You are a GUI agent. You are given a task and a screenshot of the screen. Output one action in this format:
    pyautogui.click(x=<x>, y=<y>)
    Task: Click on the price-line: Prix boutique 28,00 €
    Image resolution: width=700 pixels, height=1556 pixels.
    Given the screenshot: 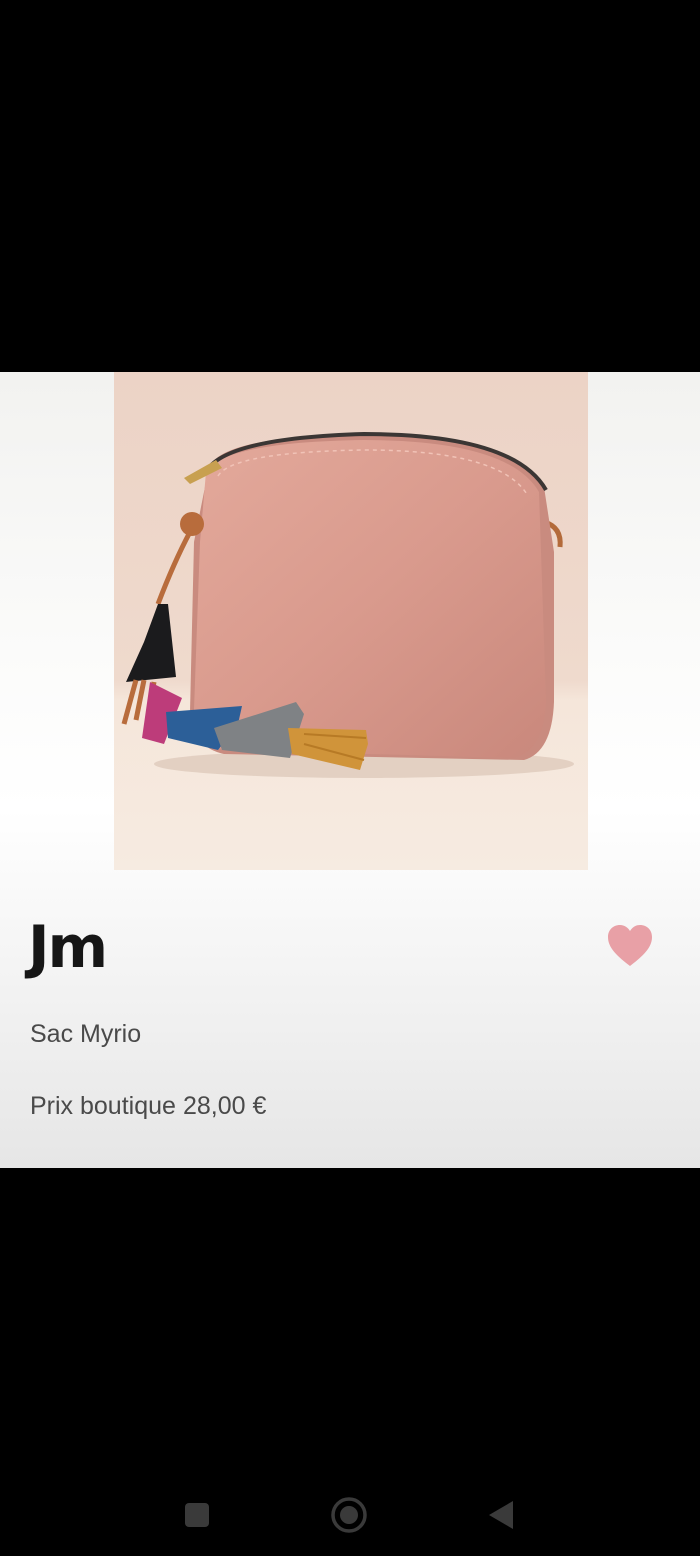 What is the action you would take?
    pyautogui.click(x=148, y=1106)
    